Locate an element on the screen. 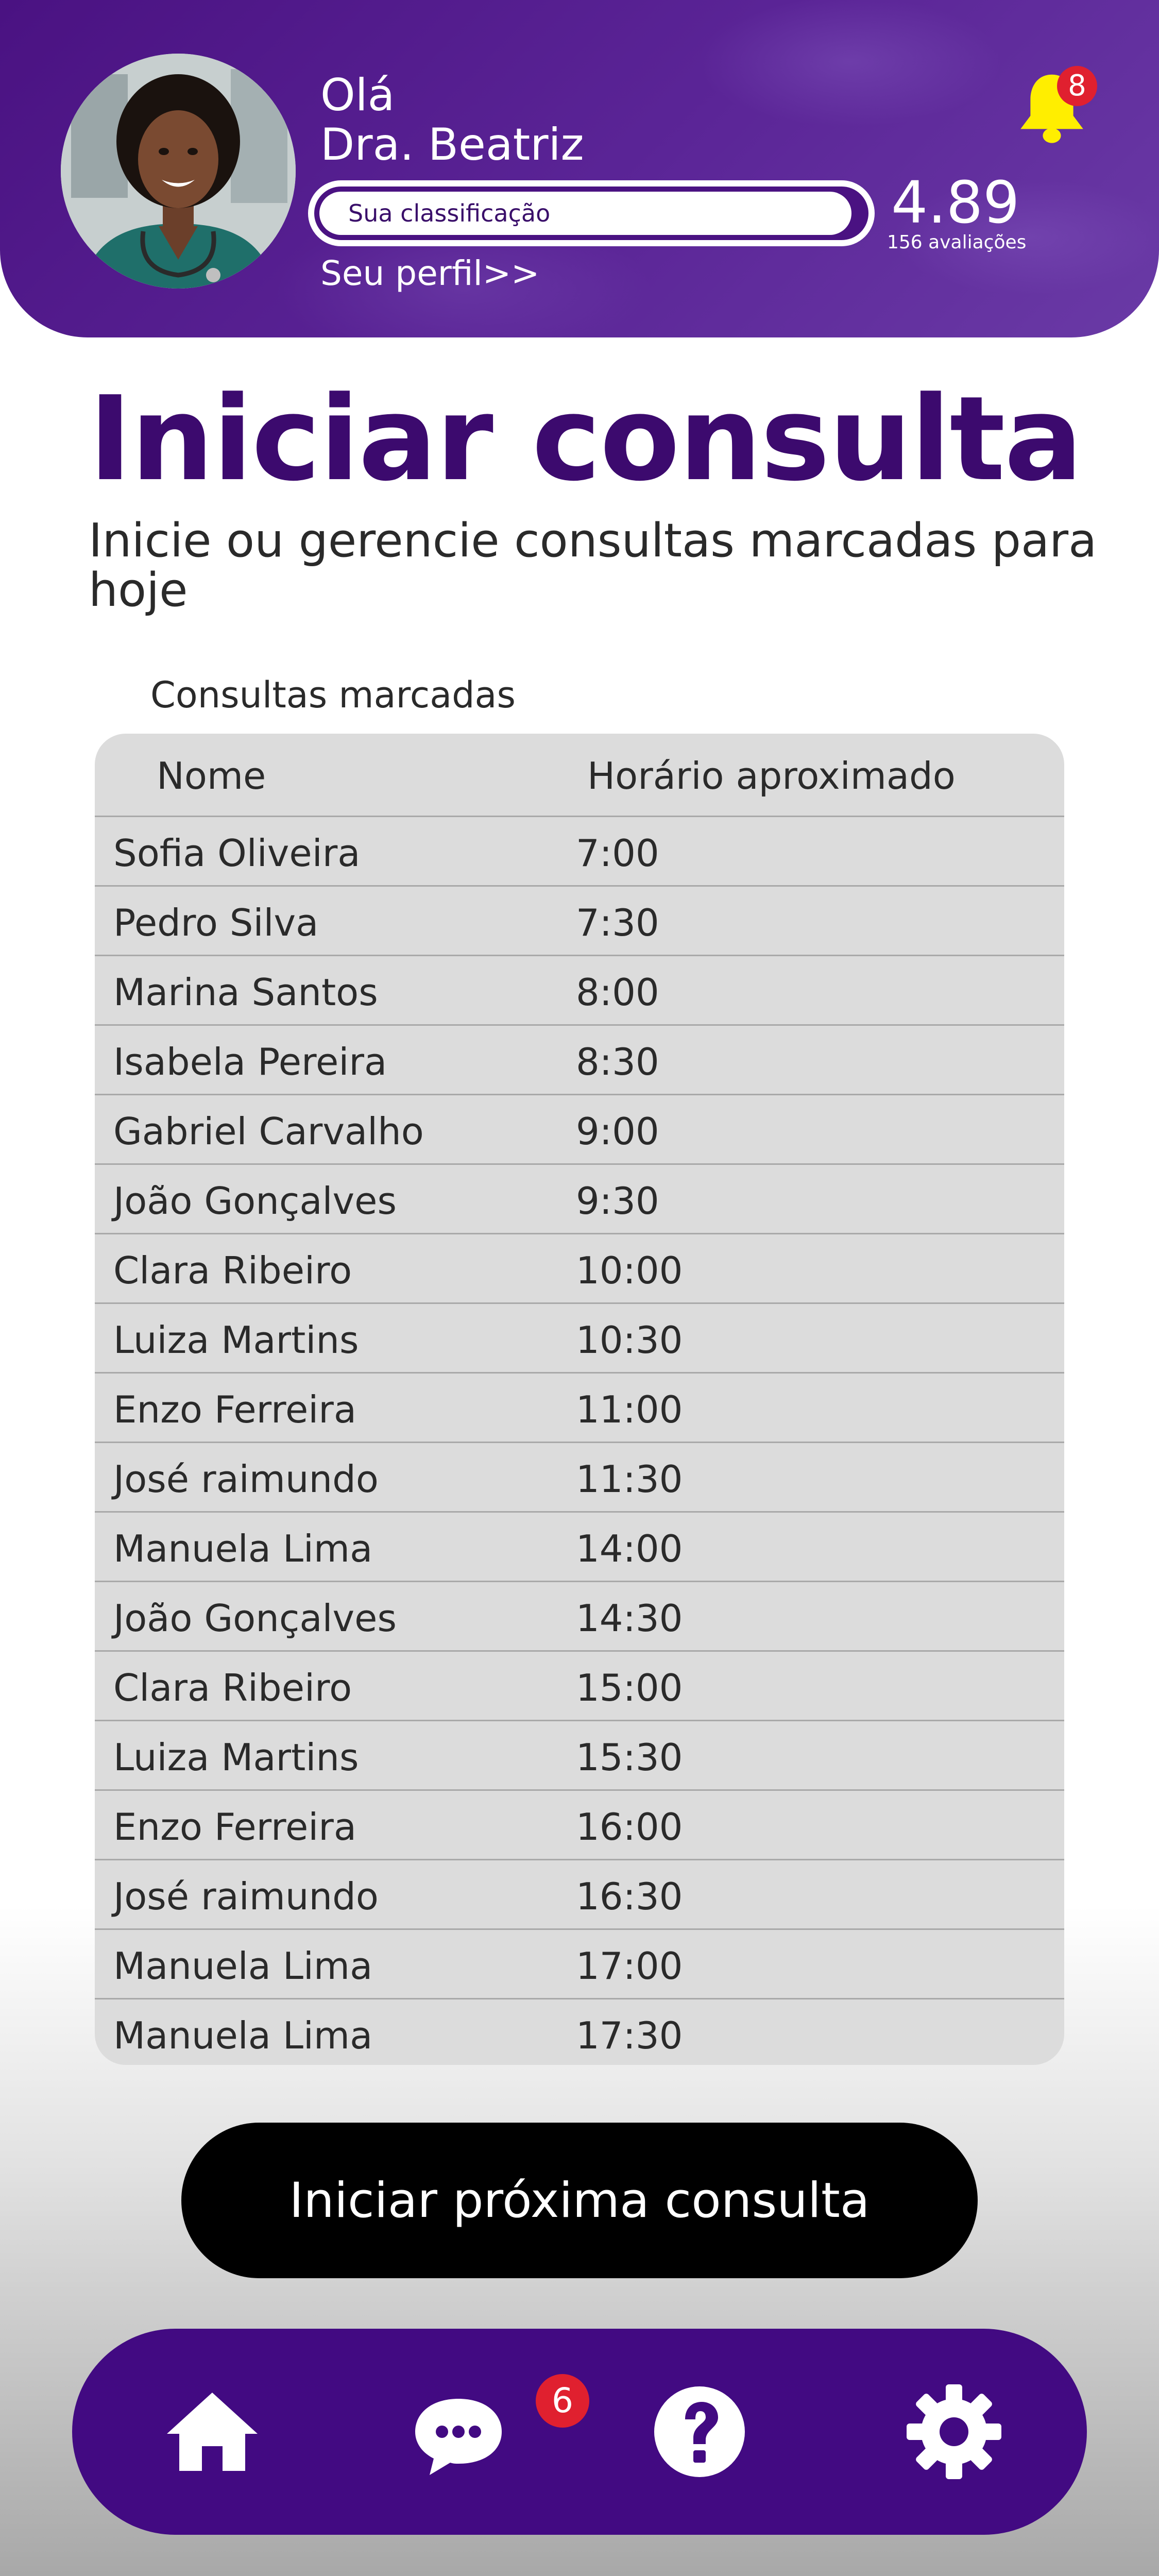 The image size is (1159, 2576). table-row: Luiza Martins 15:30 is located at coordinates (579, 1756).